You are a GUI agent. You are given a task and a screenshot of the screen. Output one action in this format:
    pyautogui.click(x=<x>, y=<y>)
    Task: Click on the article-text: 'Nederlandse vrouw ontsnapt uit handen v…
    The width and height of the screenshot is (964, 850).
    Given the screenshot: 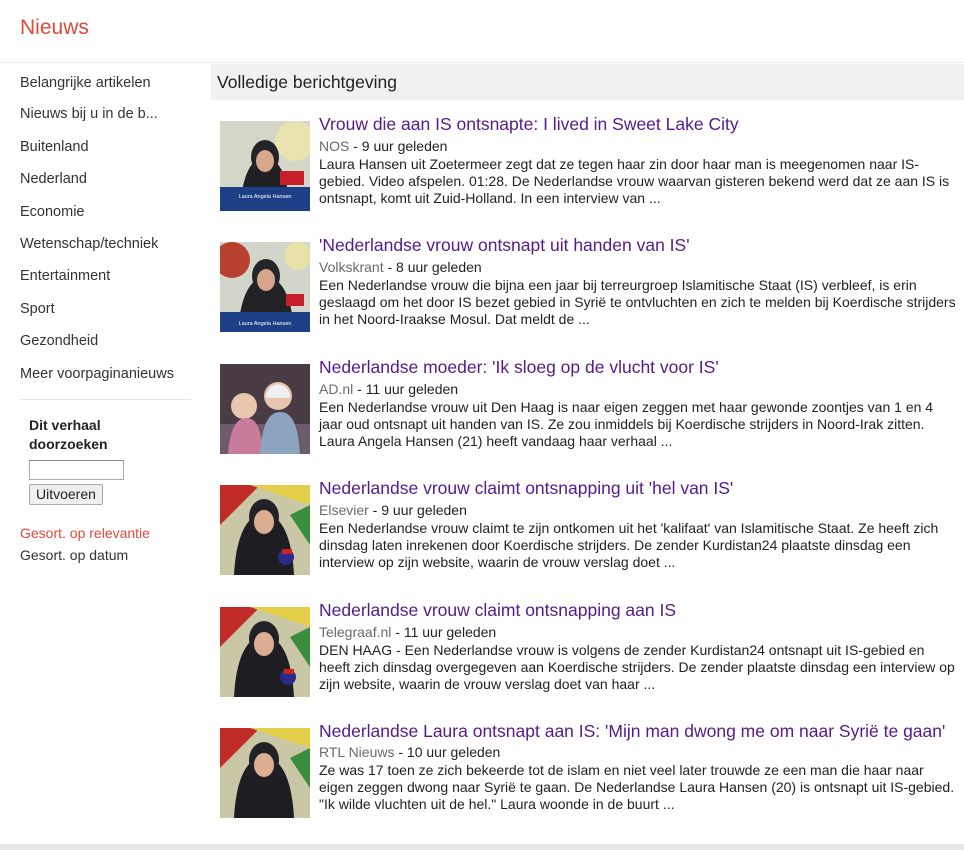 What is the action you would take?
    pyautogui.click(x=639, y=281)
    